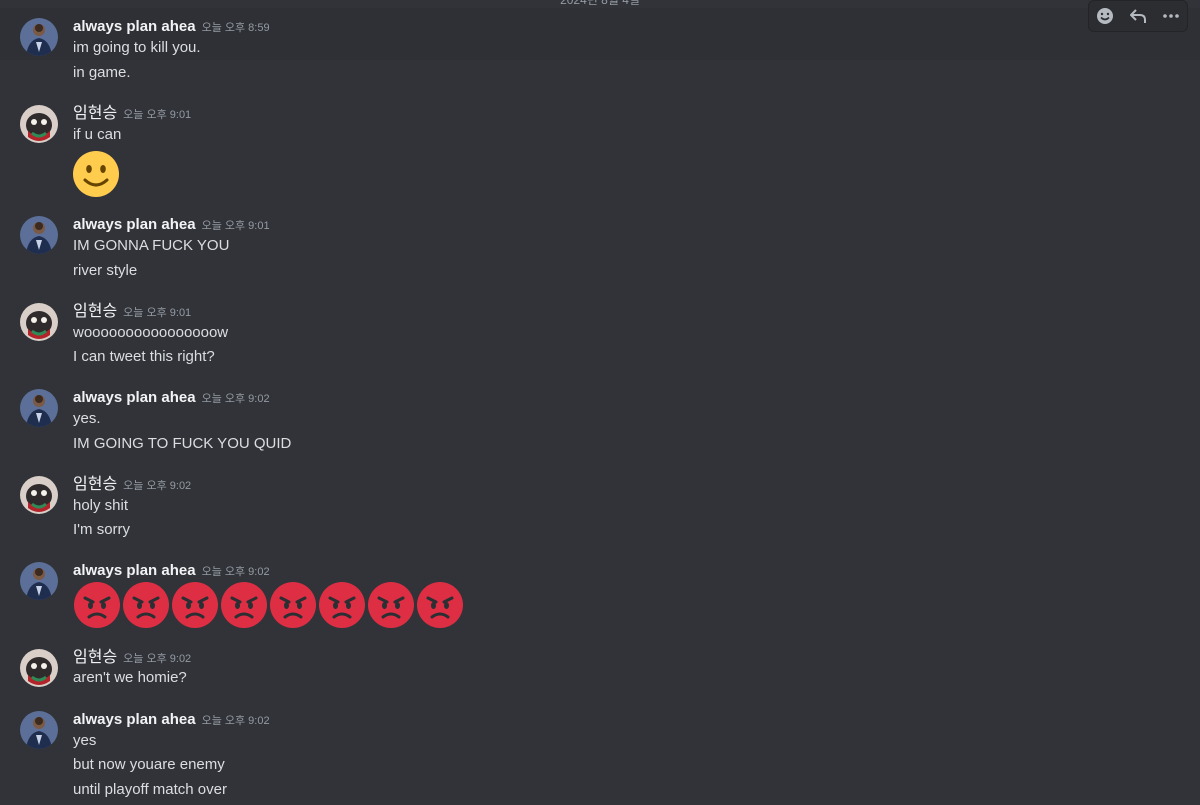 This screenshot has width=1200, height=805. I want to click on message-text: I'm sorry, so click(102, 529).